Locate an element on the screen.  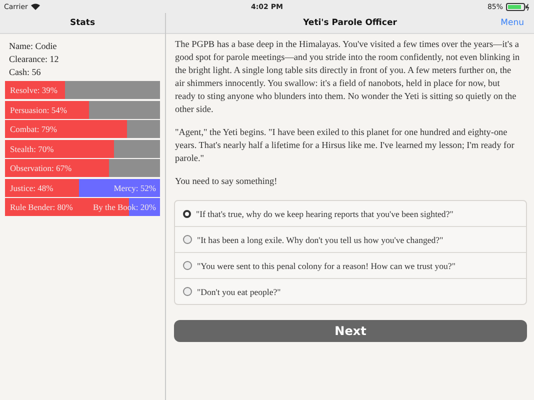
info-text: Cash: 56 is located at coordinates (25, 72).